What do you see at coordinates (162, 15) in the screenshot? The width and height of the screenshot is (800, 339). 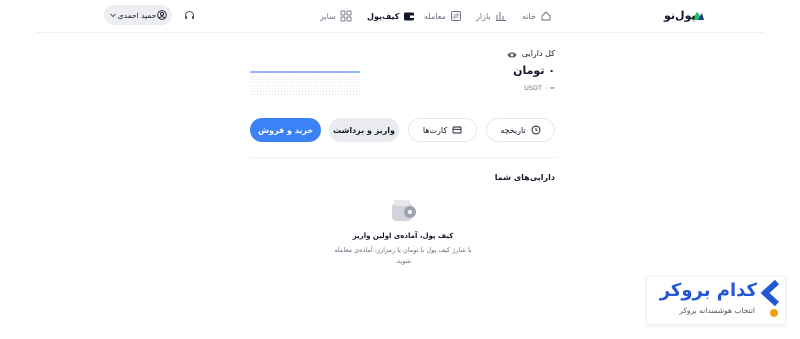 I see `user-icon` at bounding box center [162, 15].